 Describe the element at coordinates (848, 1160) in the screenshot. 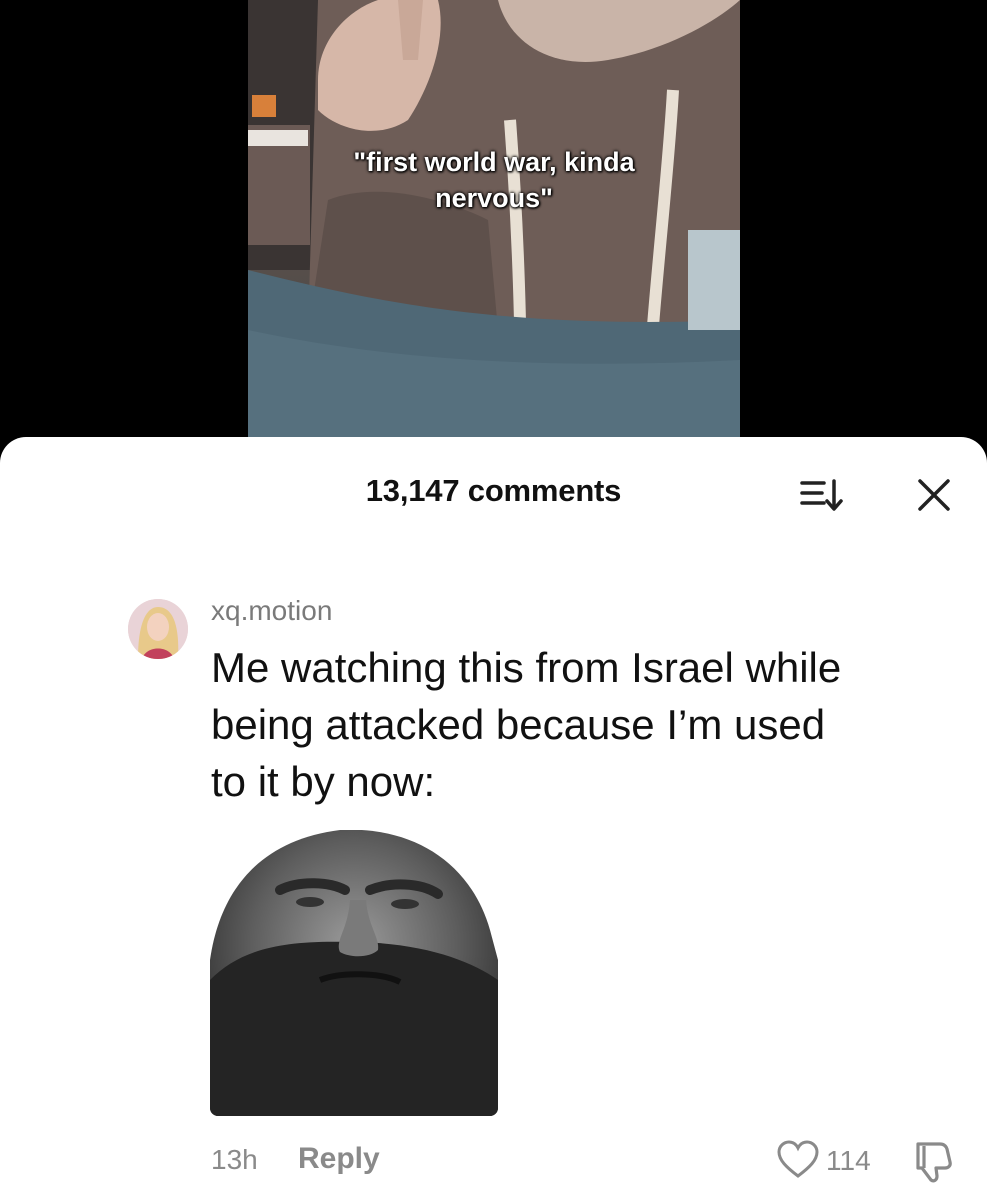

I see `like-count: 114` at that location.